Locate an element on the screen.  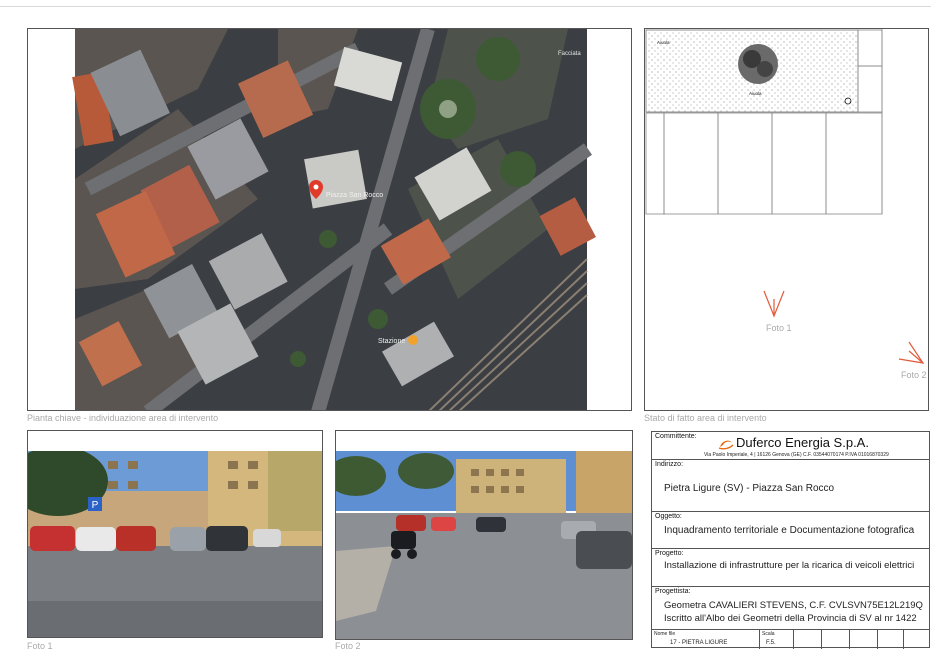
foto-2-plan-label: Foto 2 is located at coordinates (914, 375).